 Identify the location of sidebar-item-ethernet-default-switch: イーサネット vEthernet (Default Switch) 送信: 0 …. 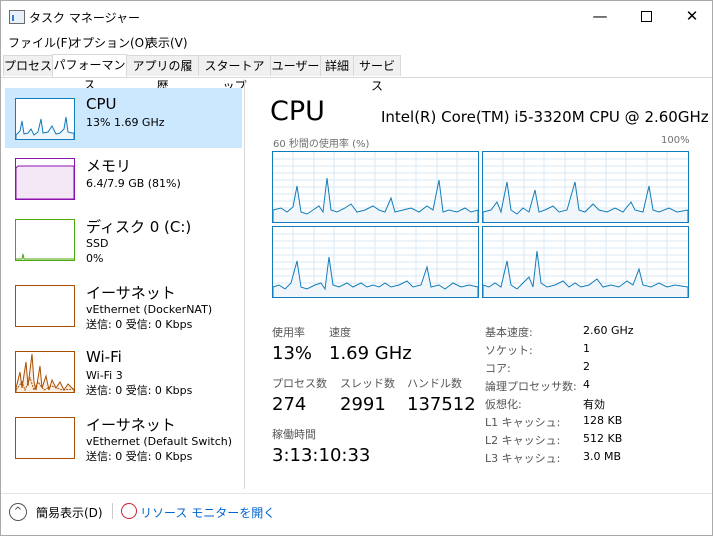
(123, 443).